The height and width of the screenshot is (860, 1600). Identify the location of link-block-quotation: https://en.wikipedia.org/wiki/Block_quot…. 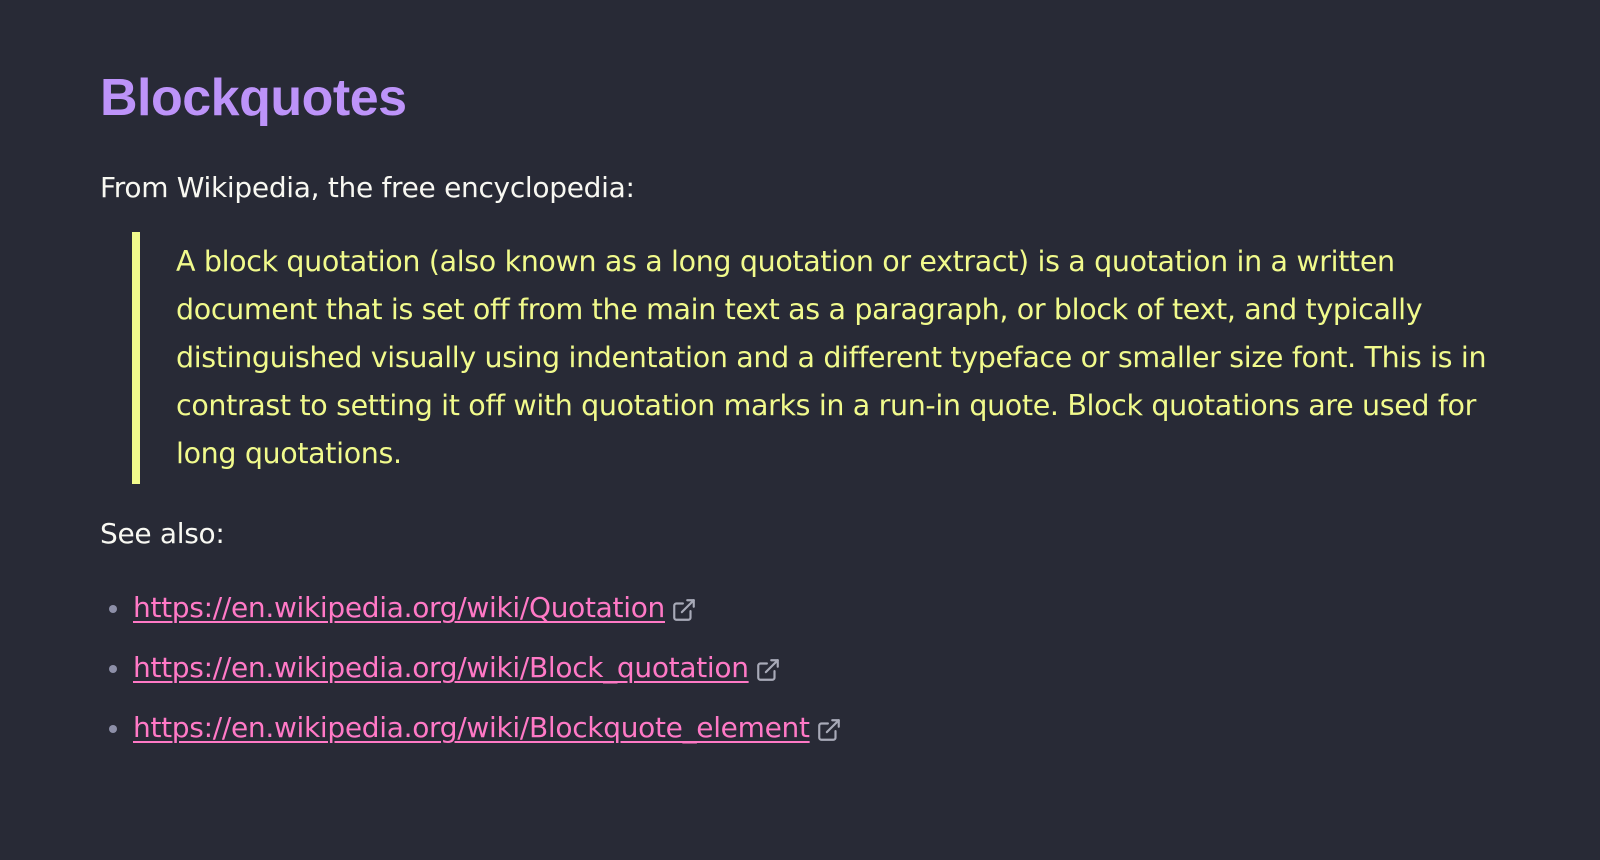
(441, 668).